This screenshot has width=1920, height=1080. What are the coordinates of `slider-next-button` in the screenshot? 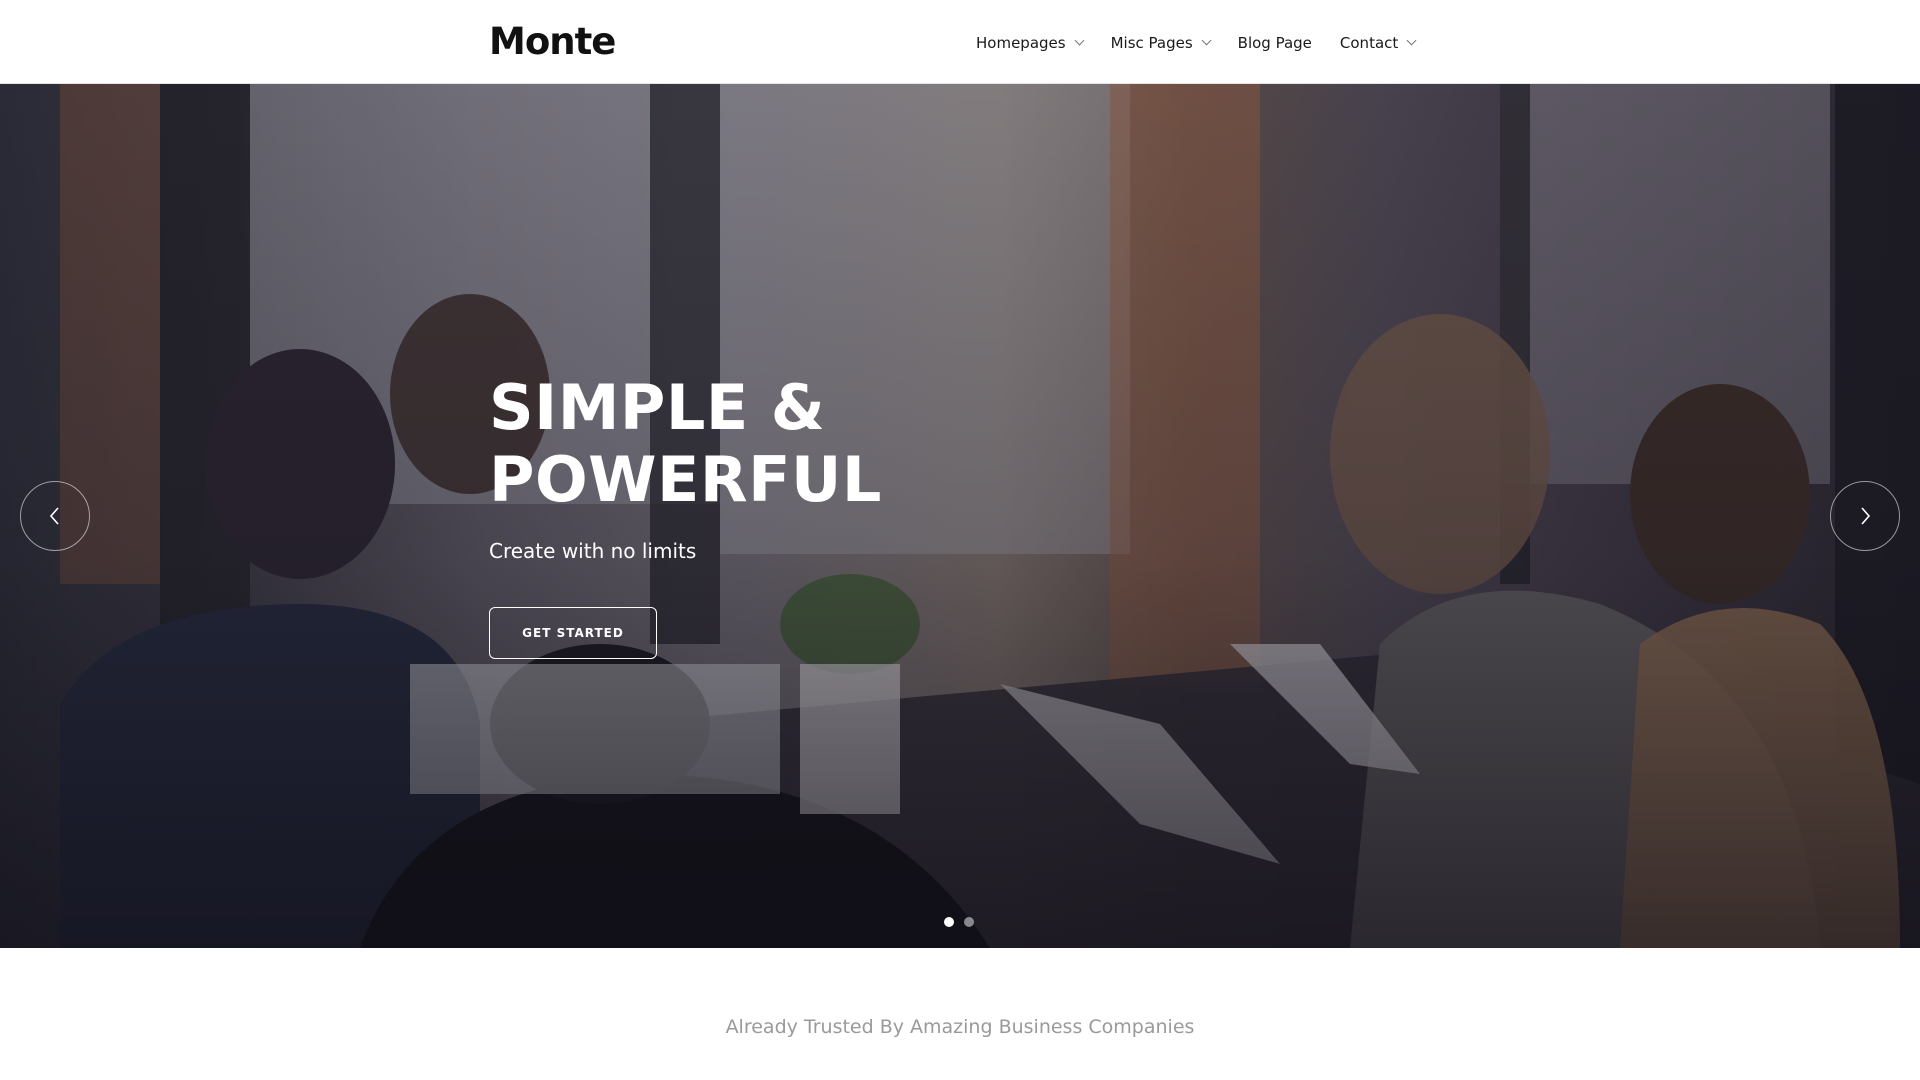 It's located at (1865, 516).